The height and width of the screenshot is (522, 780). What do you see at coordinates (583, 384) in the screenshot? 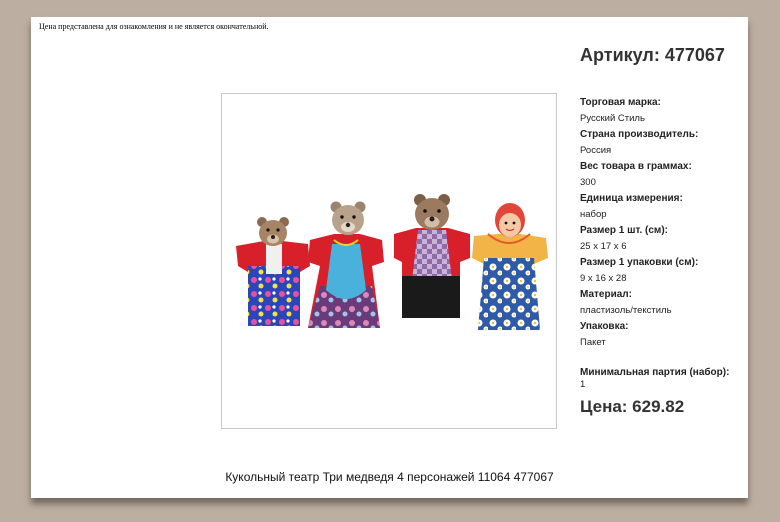
I see `min-batch-value: 1` at bounding box center [583, 384].